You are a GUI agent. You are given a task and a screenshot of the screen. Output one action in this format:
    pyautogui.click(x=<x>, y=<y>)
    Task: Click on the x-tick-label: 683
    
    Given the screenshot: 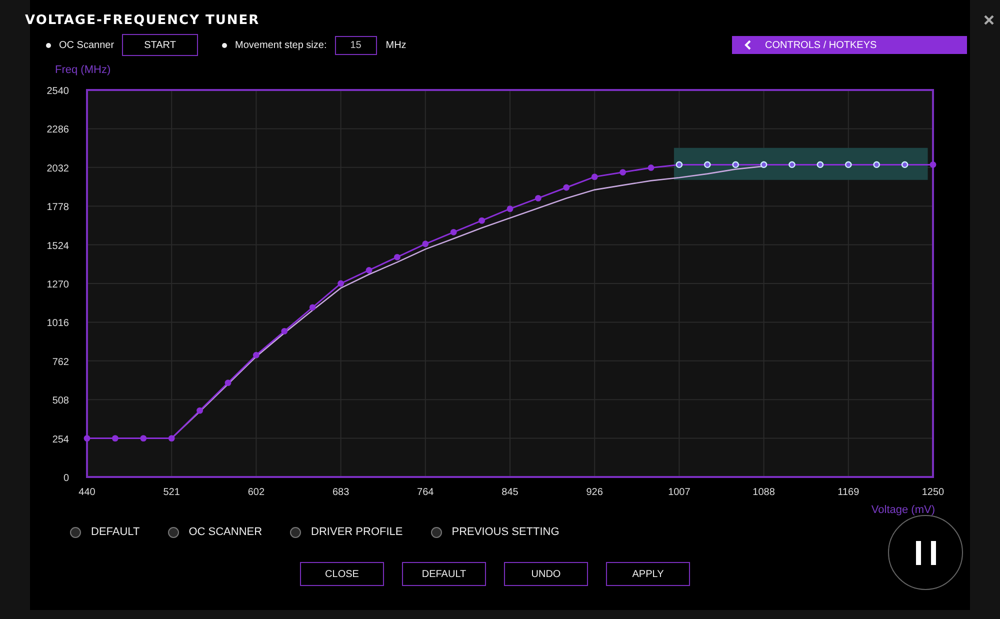 What is the action you would take?
    pyautogui.click(x=341, y=492)
    